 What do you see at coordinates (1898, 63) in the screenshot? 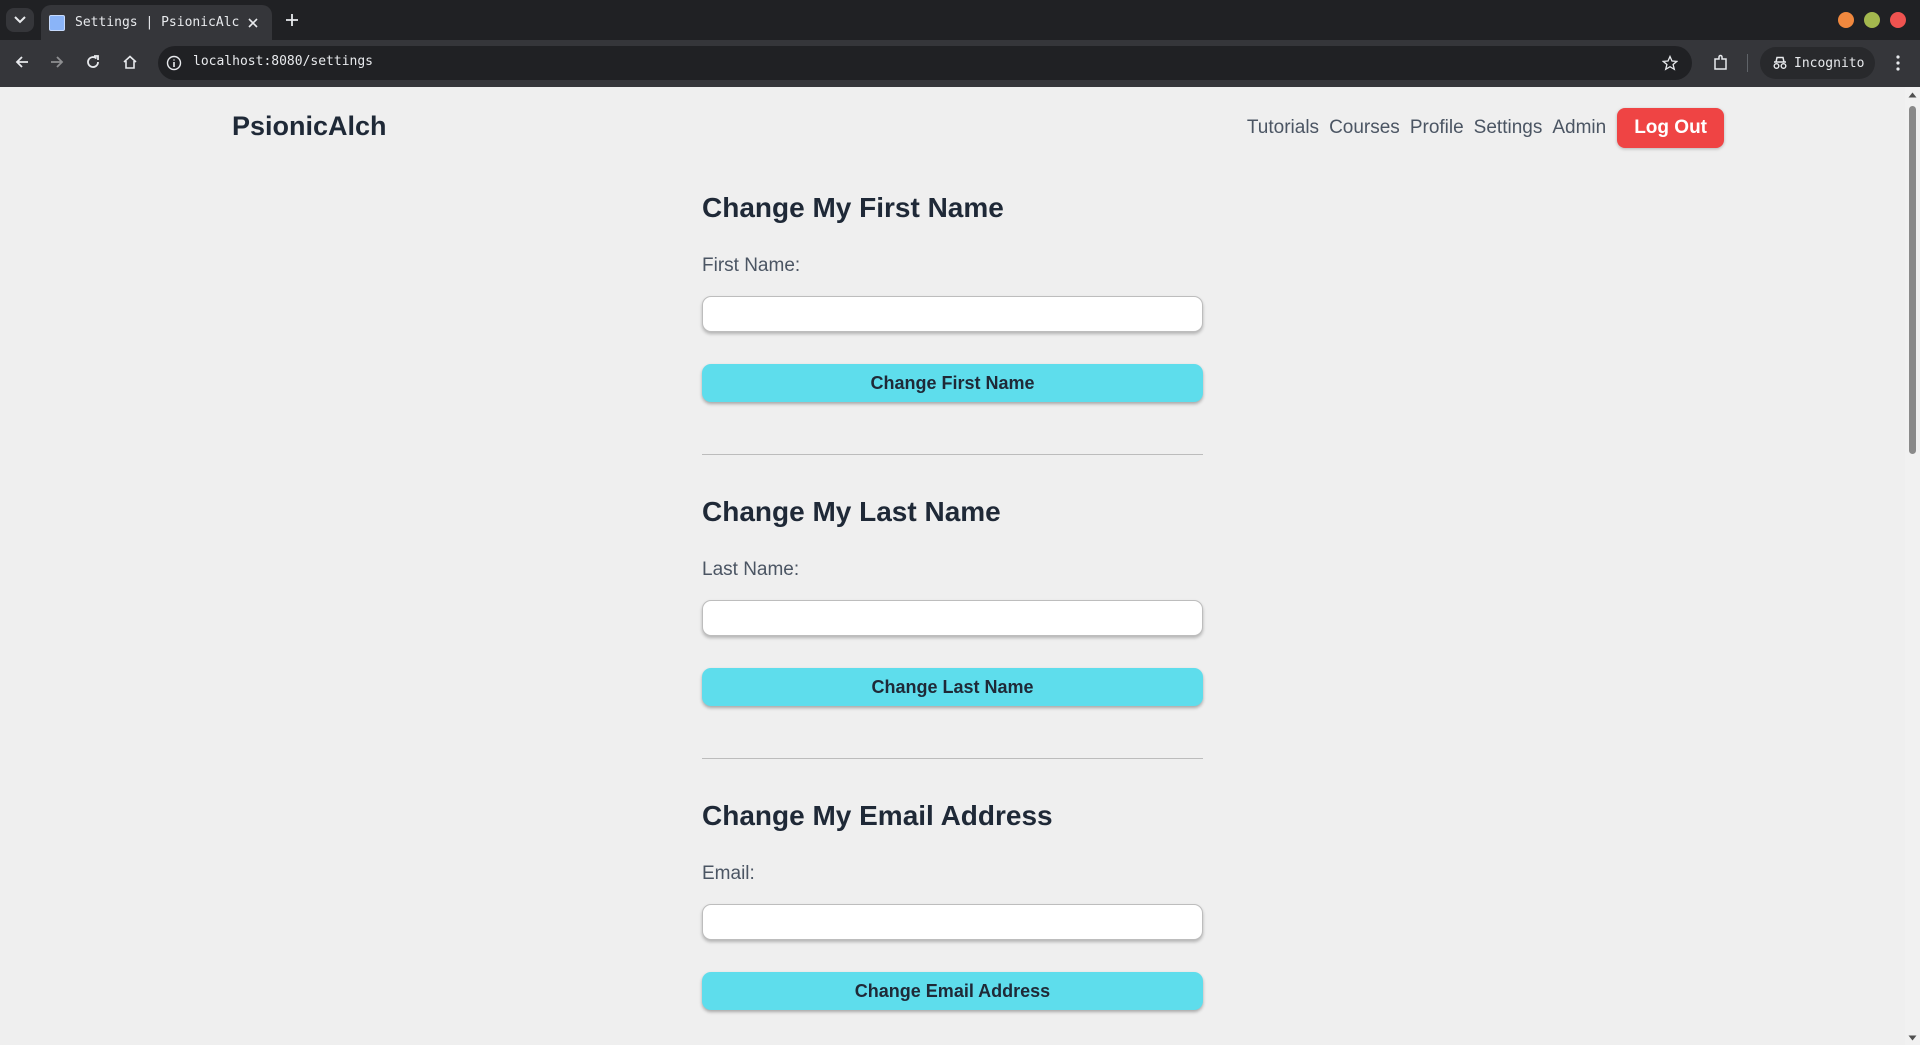
I see `menu-icon` at bounding box center [1898, 63].